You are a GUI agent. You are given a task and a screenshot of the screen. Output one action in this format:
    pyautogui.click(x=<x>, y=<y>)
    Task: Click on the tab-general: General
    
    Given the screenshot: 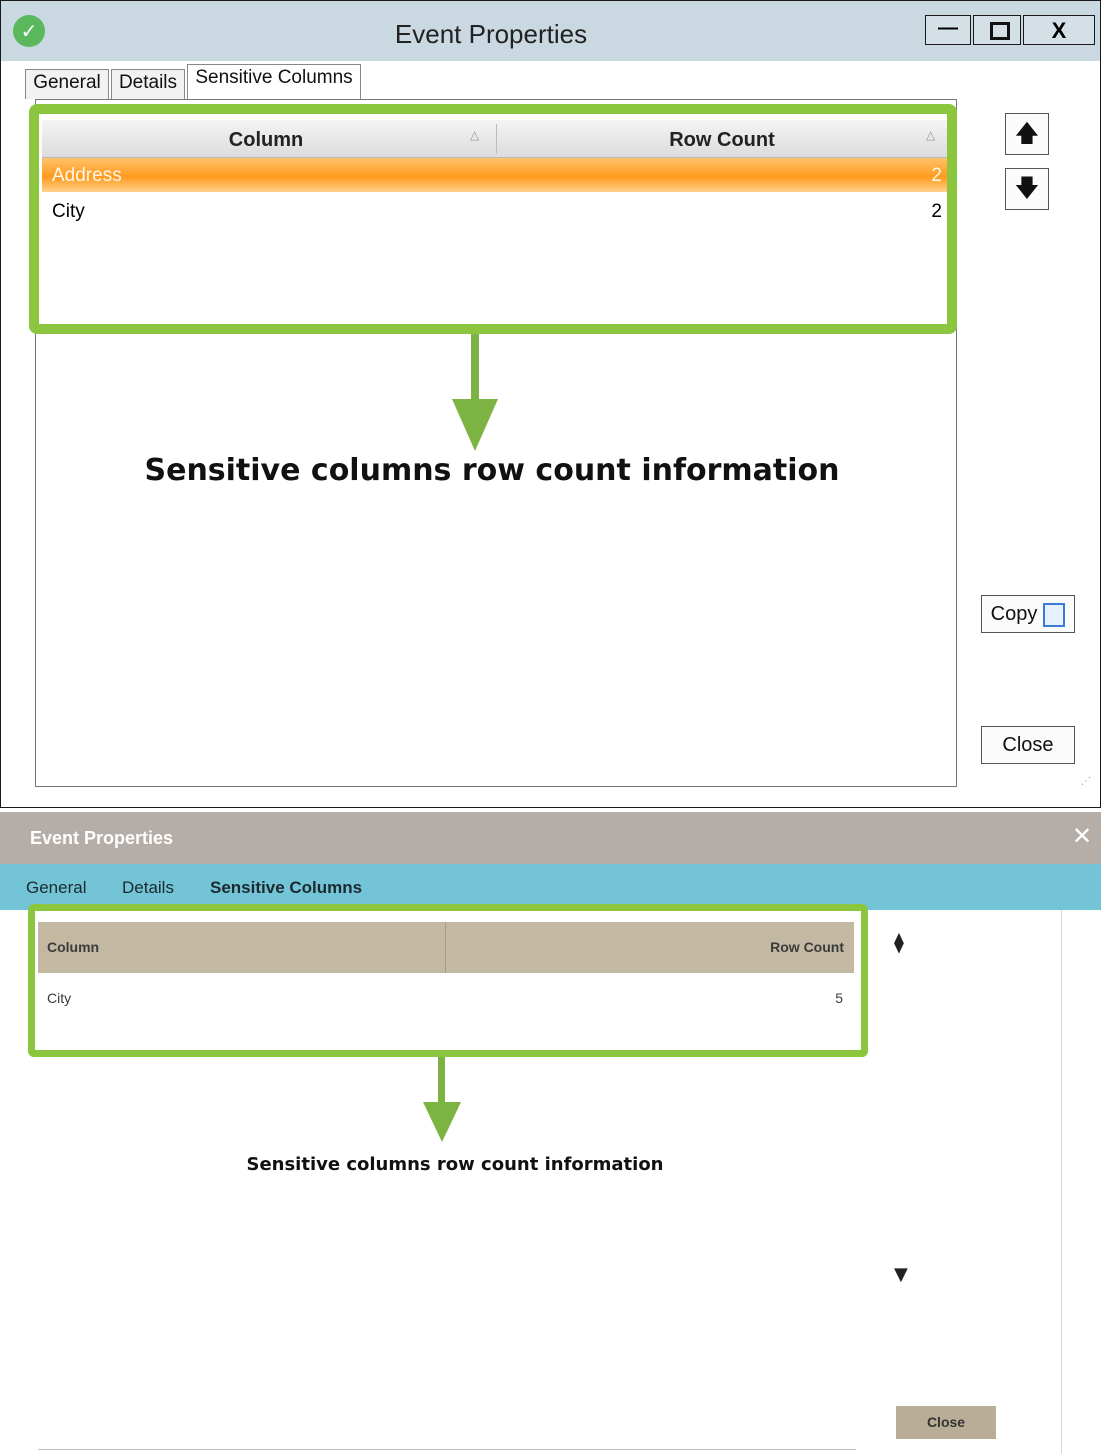 What is the action you would take?
    pyautogui.click(x=67, y=84)
    